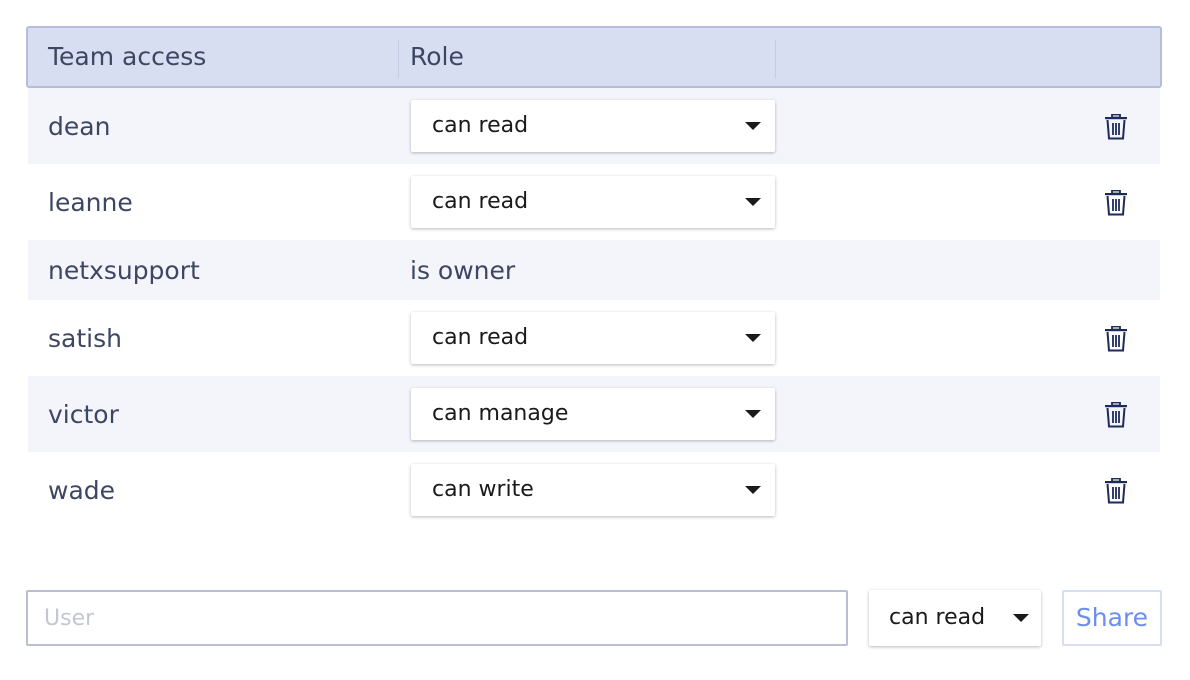 The width and height of the screenshot is (1190, 680). Describe the element at coordinates (85, 338) in the screenshot. I see `row-username: satish` at that location.